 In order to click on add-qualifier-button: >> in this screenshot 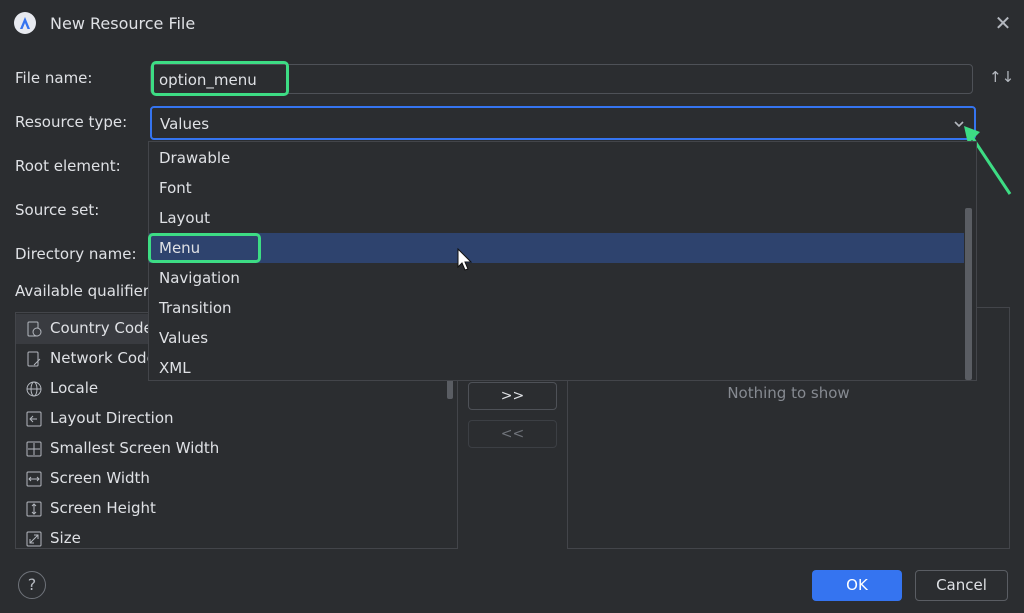, I will do `click(512, 396)`.